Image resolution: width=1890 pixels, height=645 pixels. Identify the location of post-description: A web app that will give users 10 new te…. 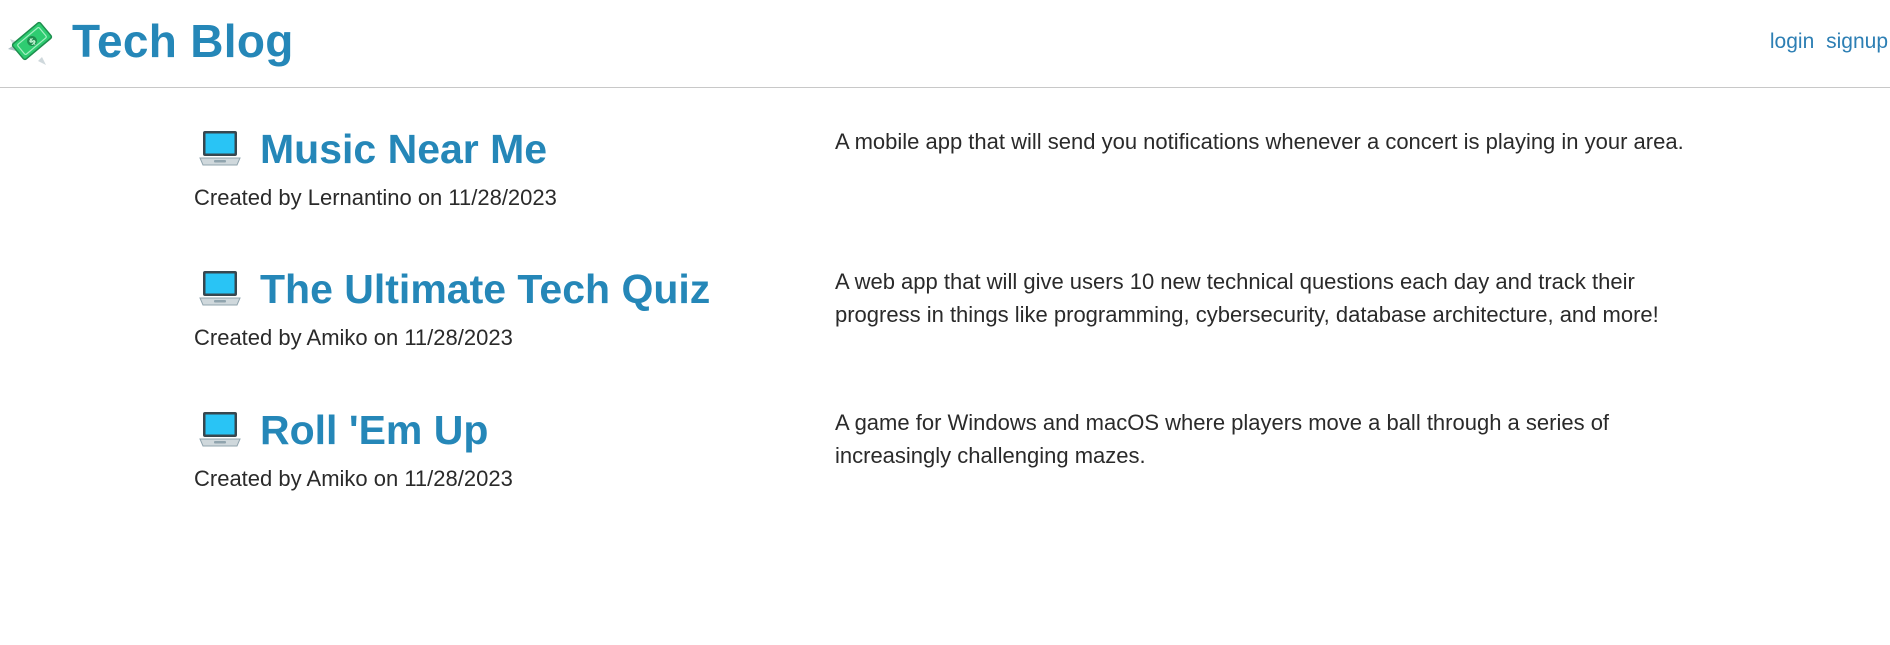
(1247, 298).